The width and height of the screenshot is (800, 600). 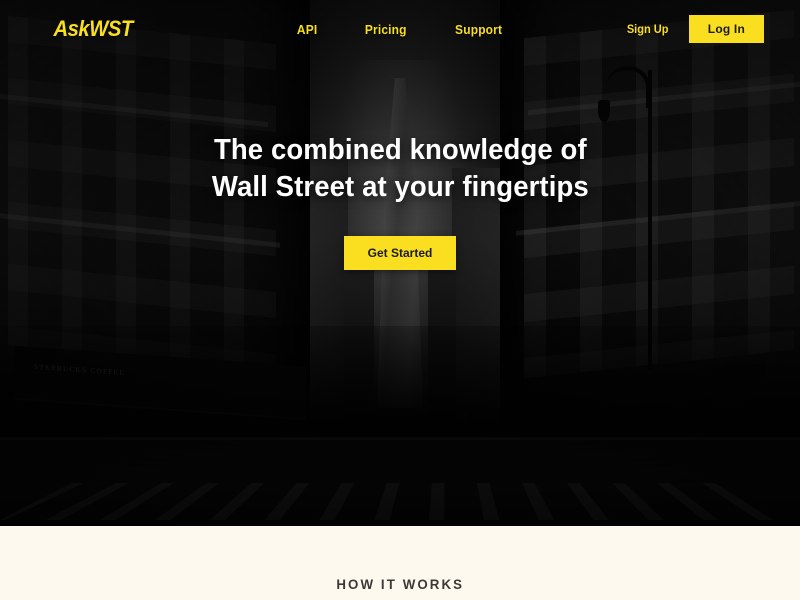 What do you see at coordinates (400, 252) in the screenshot?
I see `get-started-button: Get Started` at bounding box center [400, 252].